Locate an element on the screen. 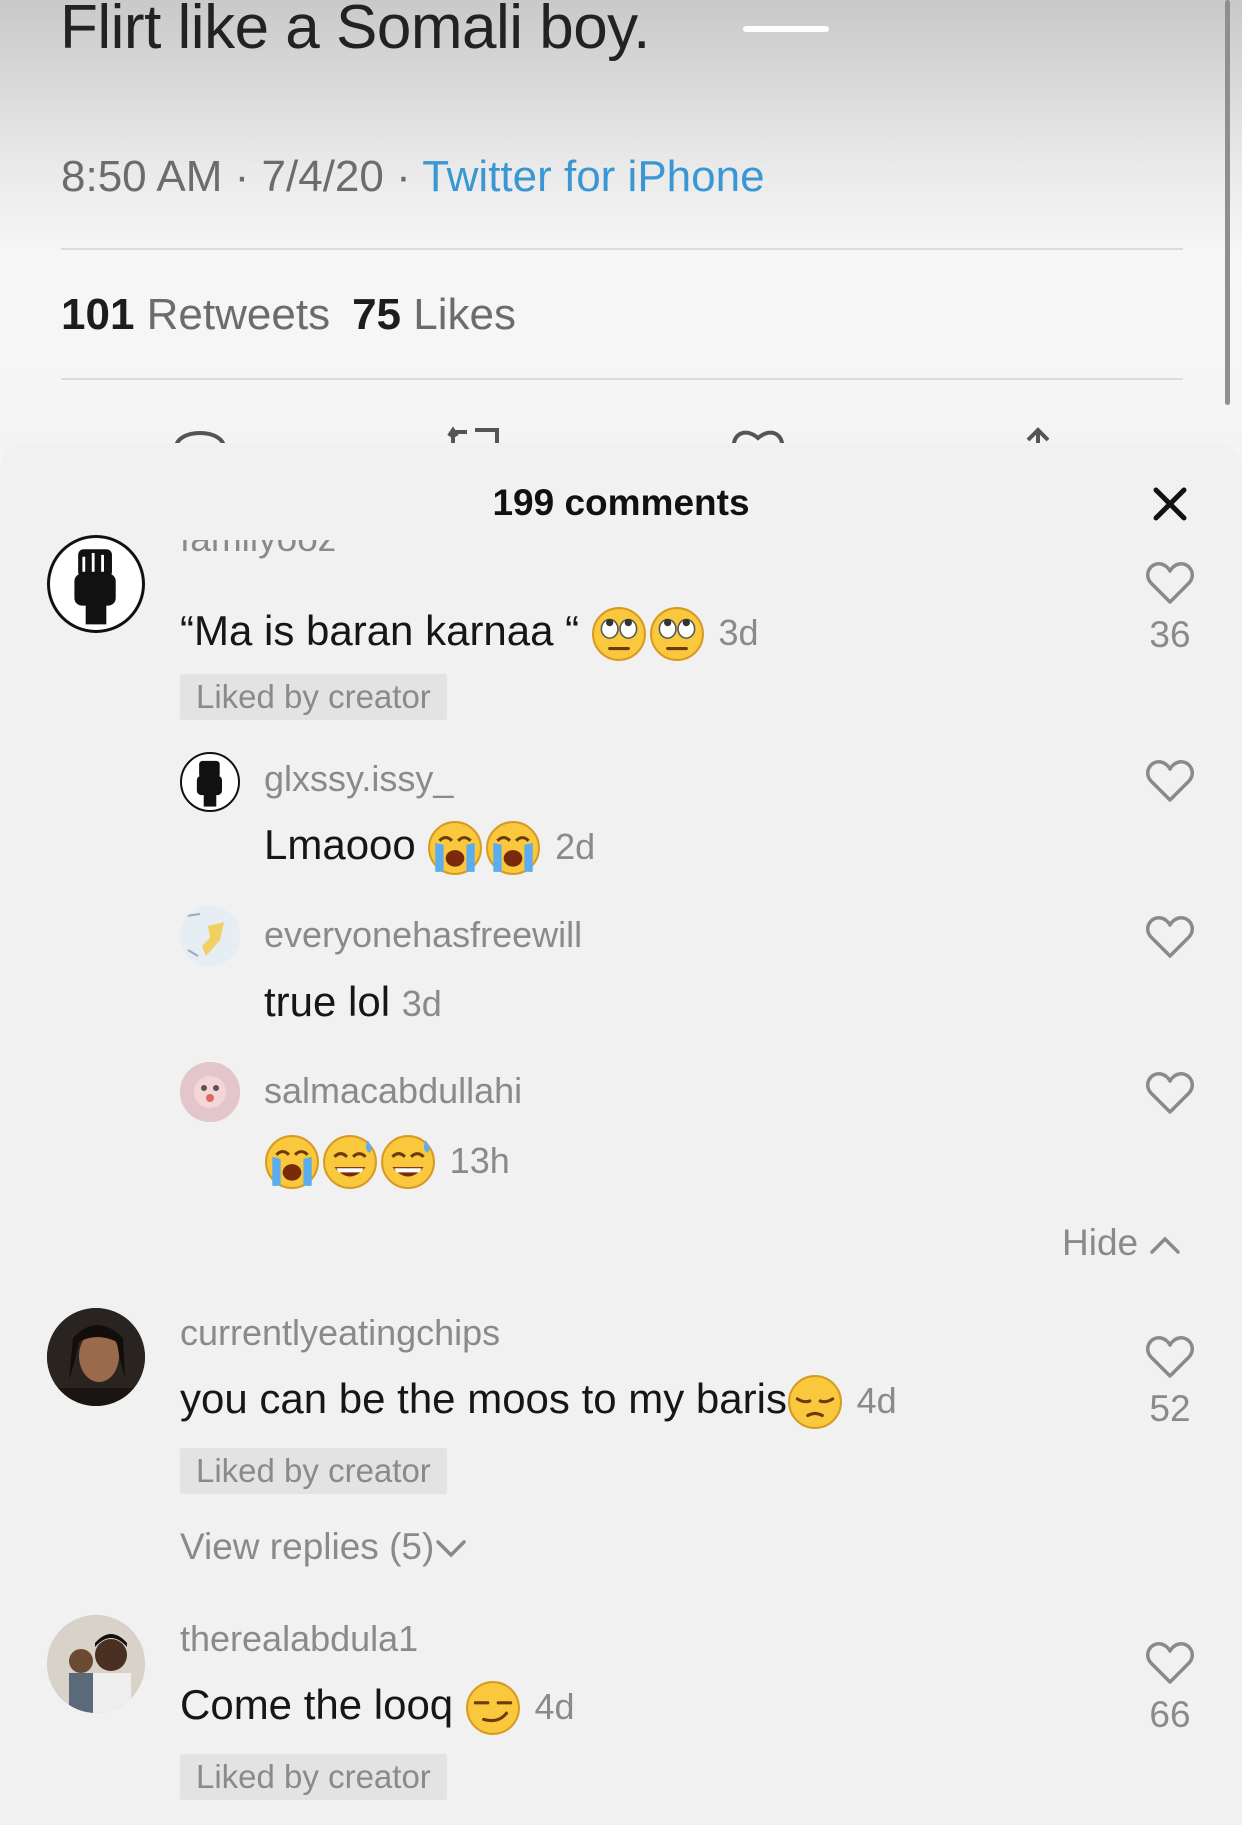  hide-replies-link: Hide is located at coordinates (1122, 1243).